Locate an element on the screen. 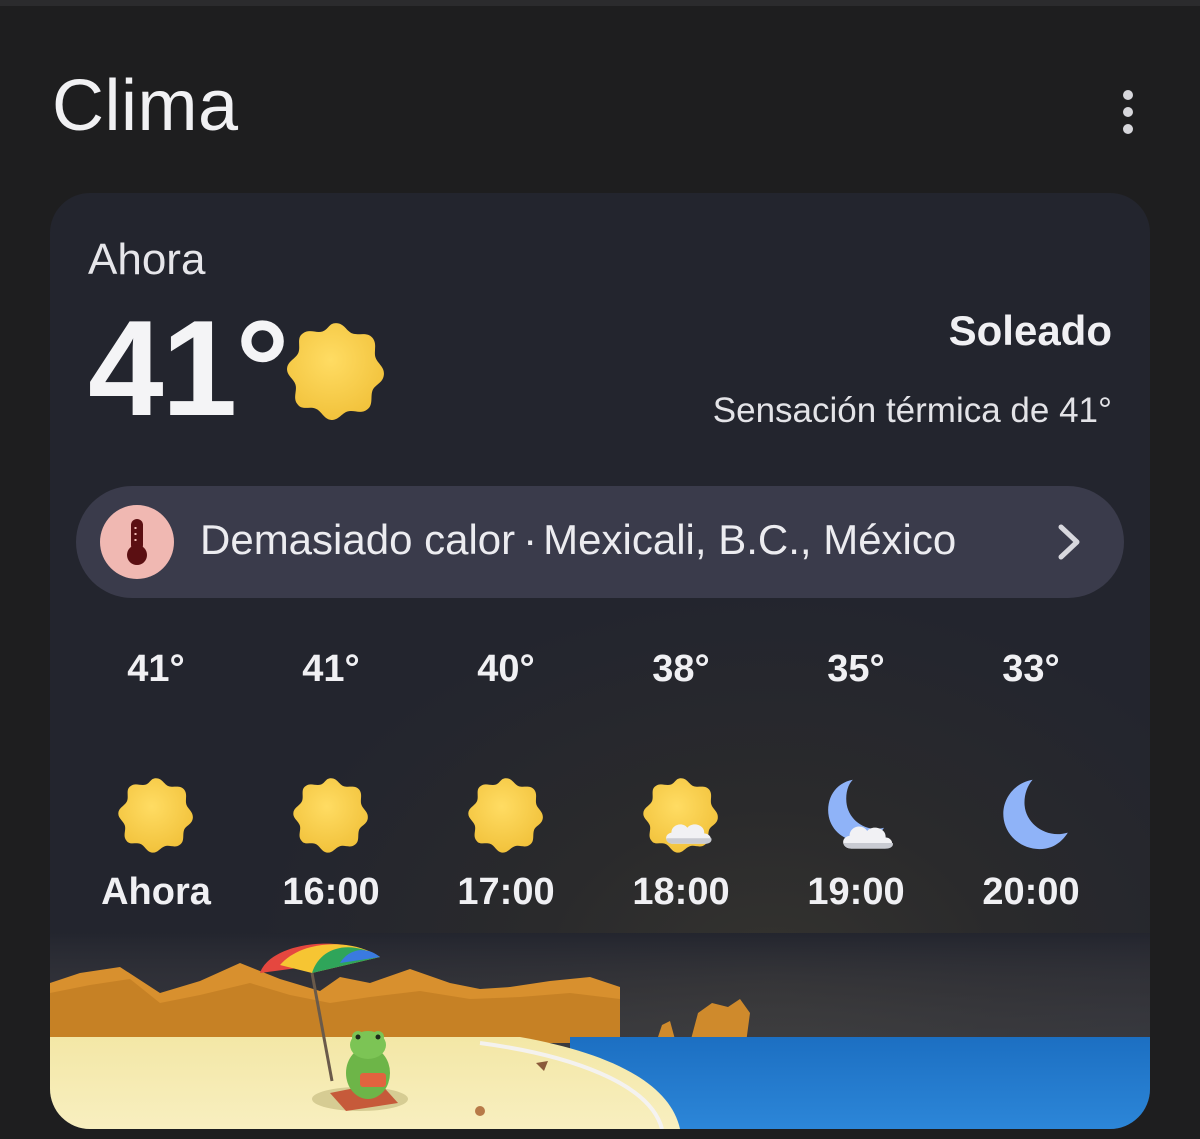 The image size is (1200, 1139). hourly-item: 41° Ahora is located at coordinates (156, 775).